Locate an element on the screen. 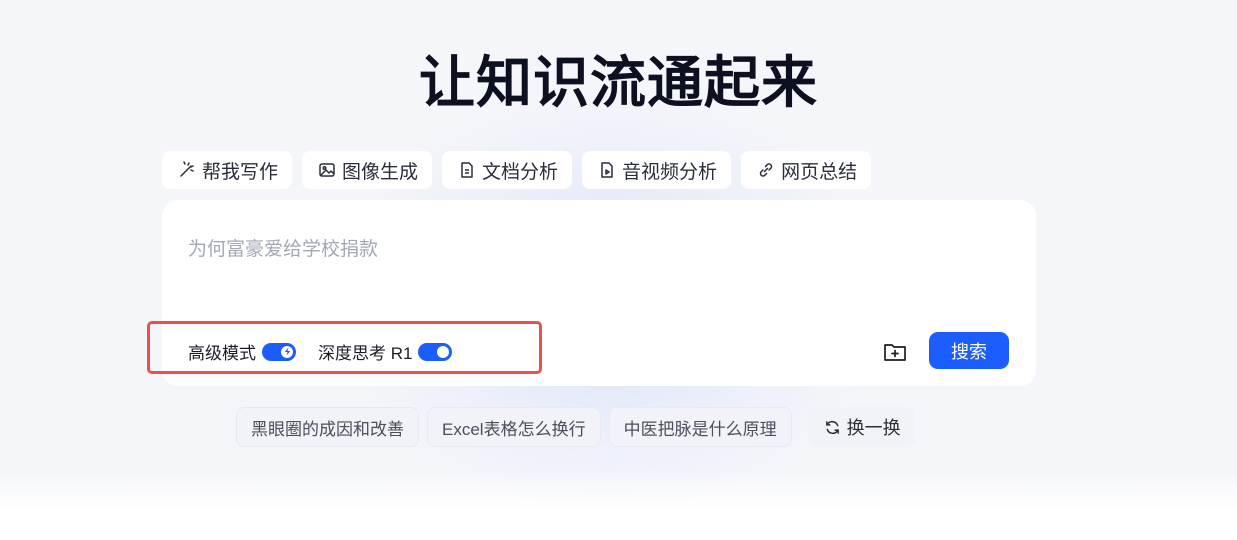  upload-button is located at coordinates (895, 352).